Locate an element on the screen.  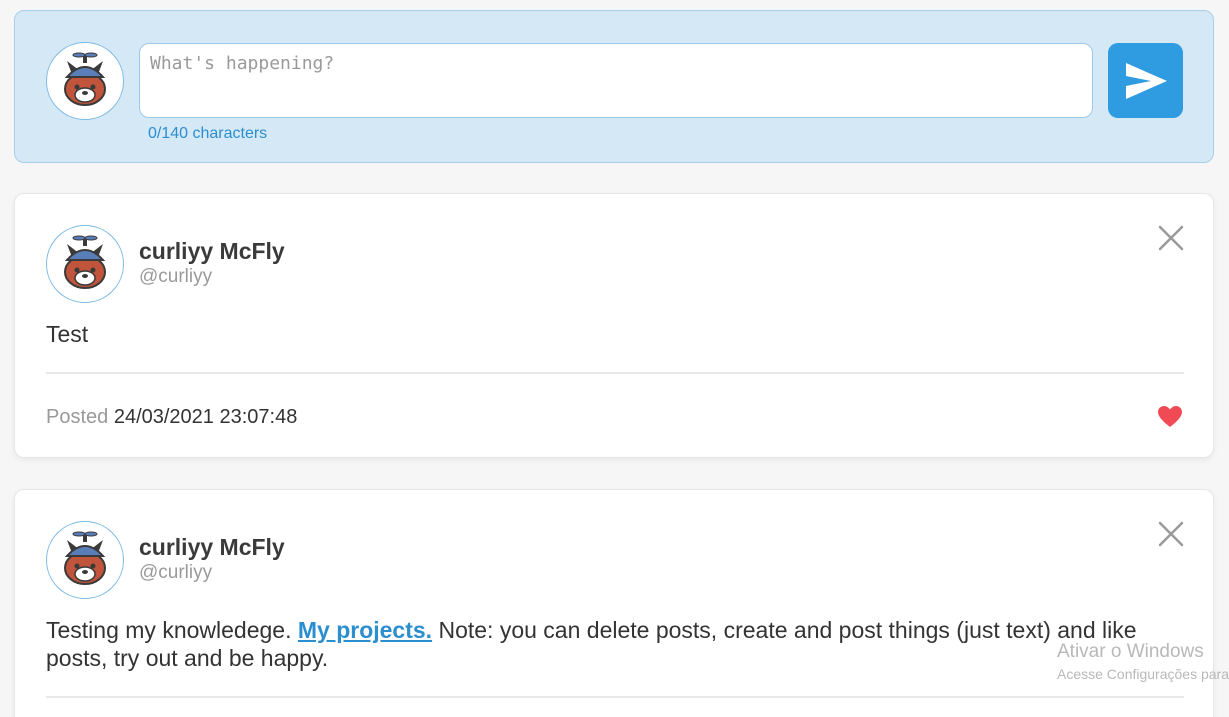
heart-icon is located at coordinates (1170, 416).